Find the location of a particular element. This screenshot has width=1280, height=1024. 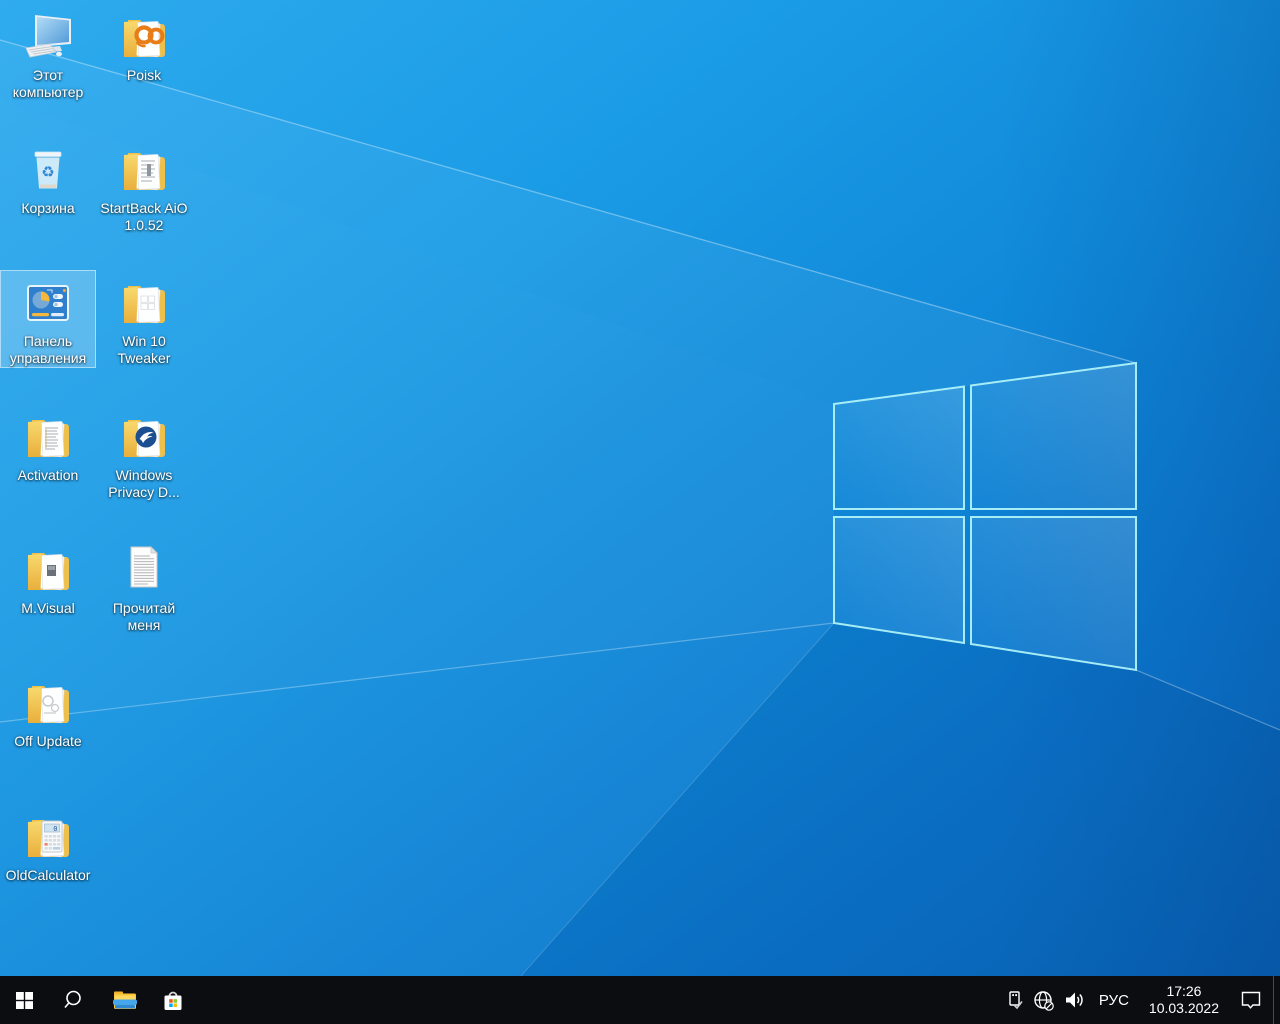

desktop-icon-control-panel: Панель управления is located at coordinates (48, 319).